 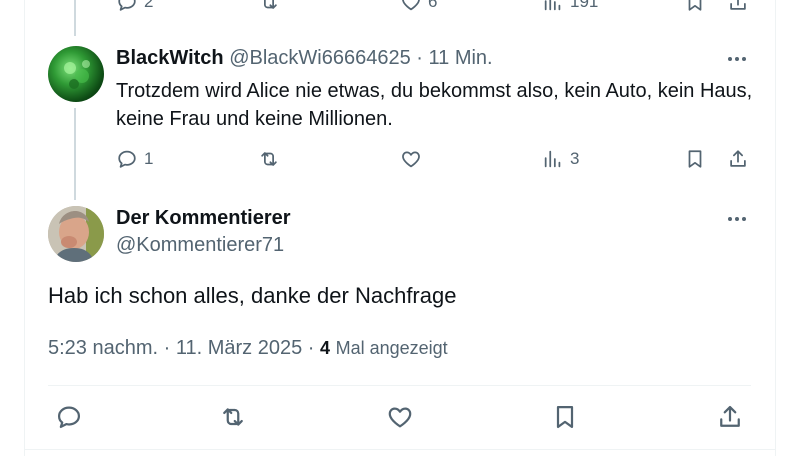 I want to click on views-count: 3, so click(x=575, y=158).